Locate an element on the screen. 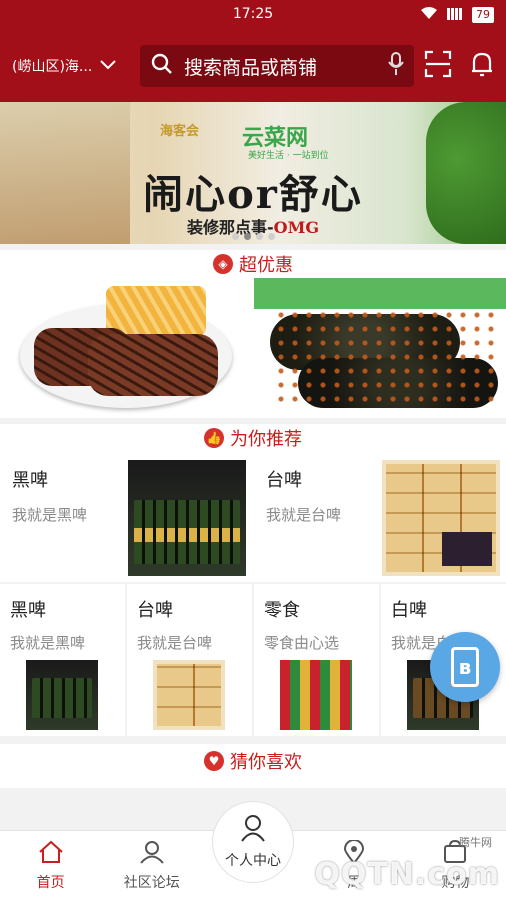  microphone-icon is located at coordinates (396, 66).